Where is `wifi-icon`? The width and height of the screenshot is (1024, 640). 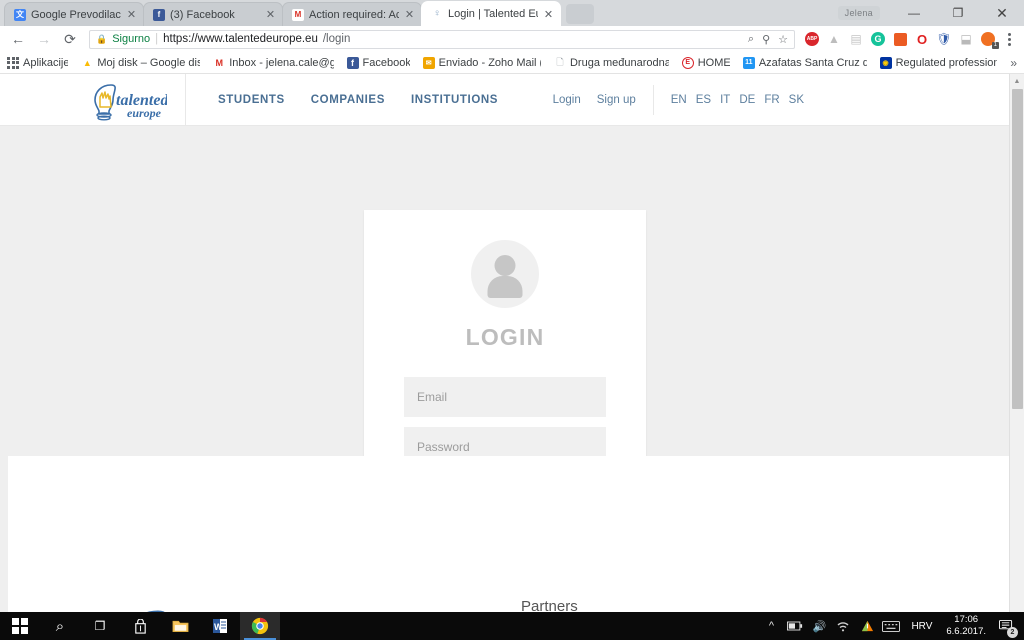 wifi-icon is located at coordinates (843, 626).